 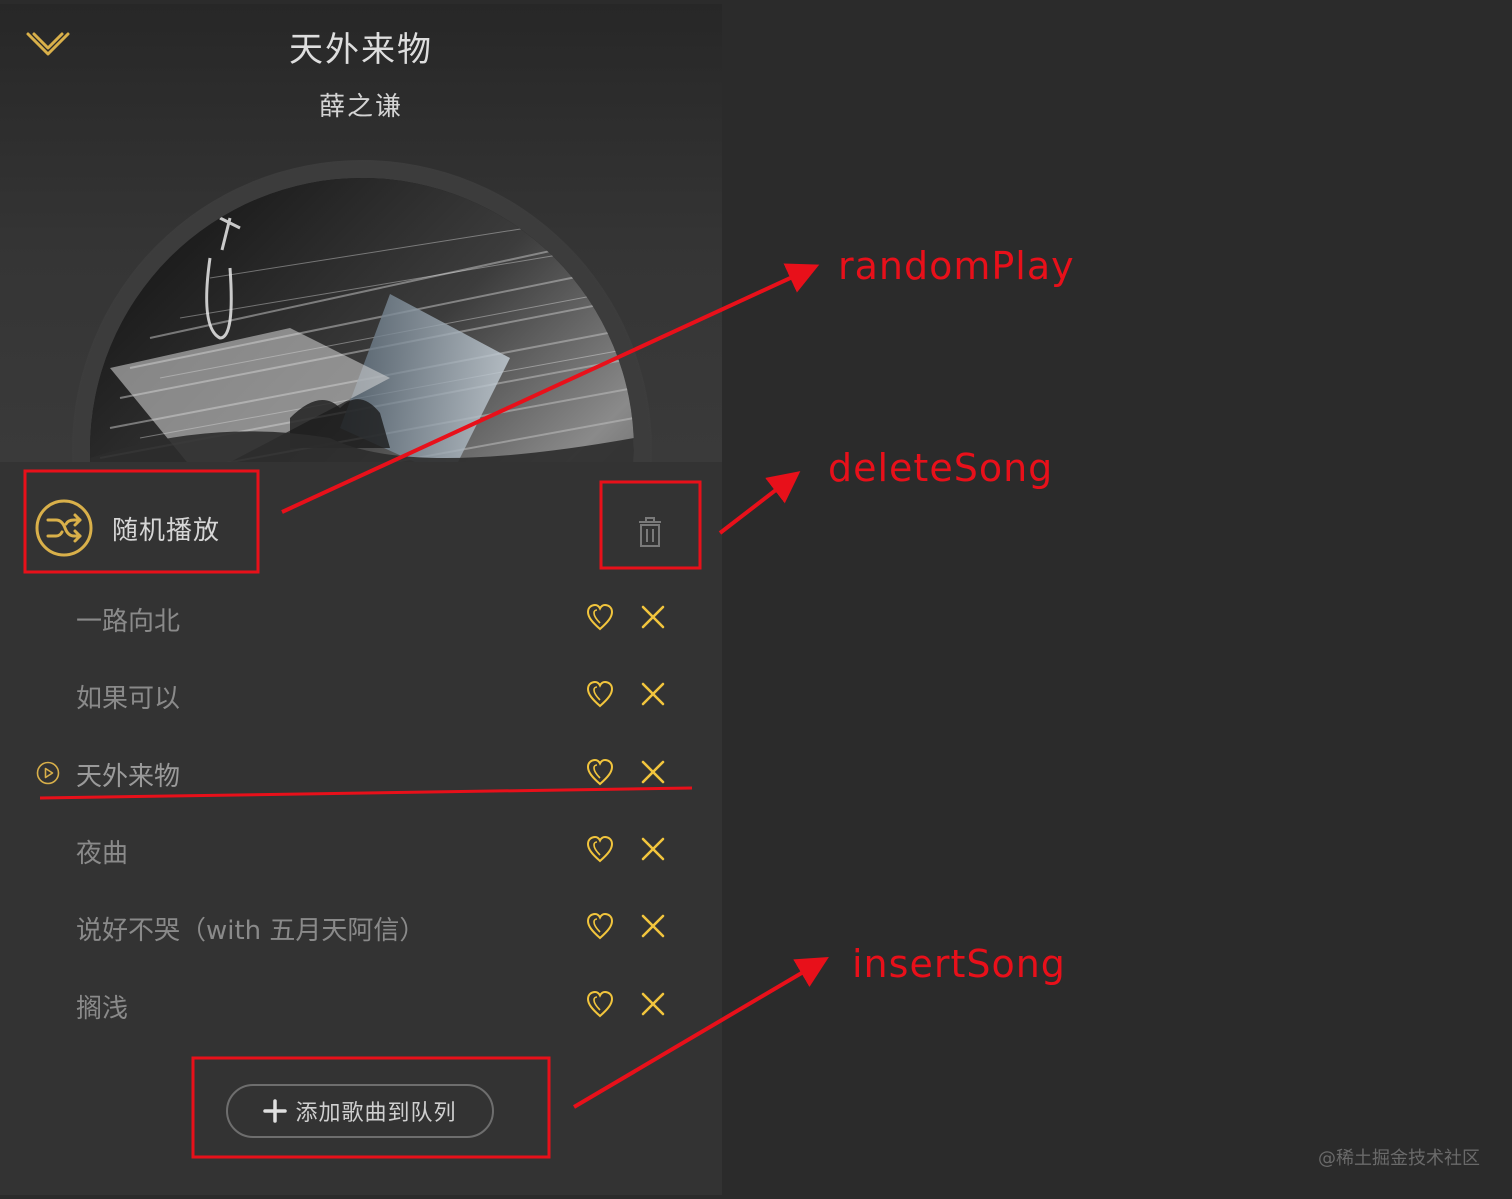 What do you see at coordinates (362, 321) in the screenshot?
I see `album-cover` at bounding box center [362, 321].